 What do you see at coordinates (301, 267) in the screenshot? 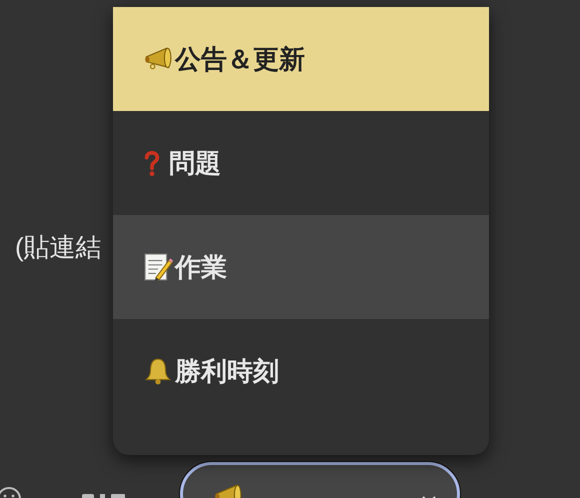
I see `menu-item: 作業` at bounding box center [301, 267].